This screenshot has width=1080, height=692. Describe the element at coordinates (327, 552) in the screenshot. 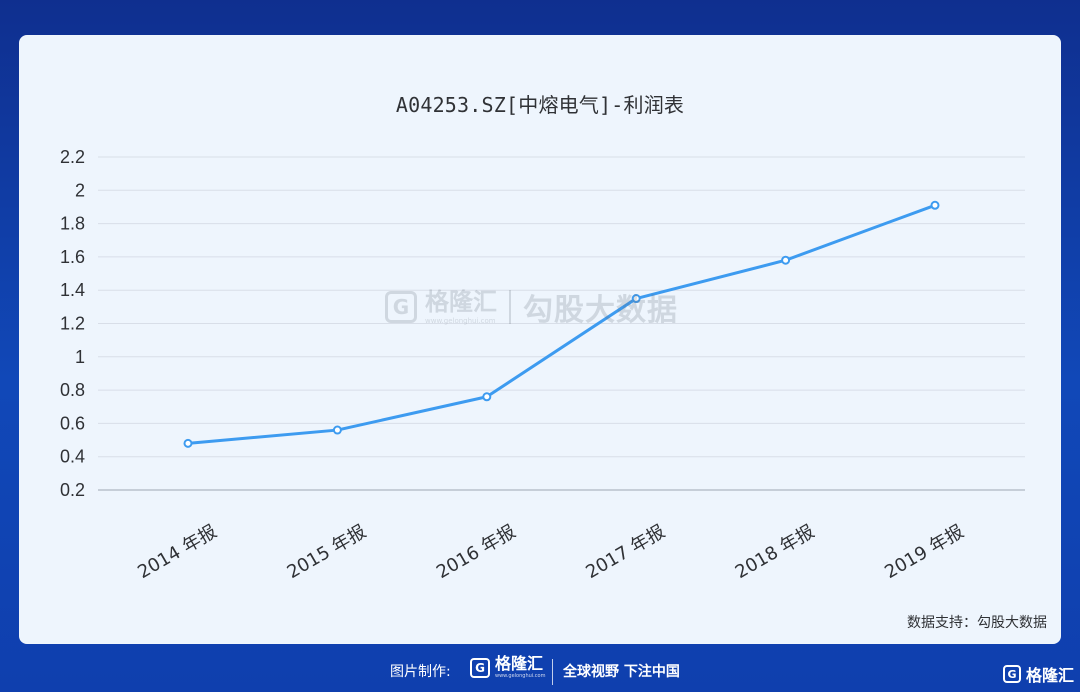

I see `x-tick-label: 2015 年报` at that location.